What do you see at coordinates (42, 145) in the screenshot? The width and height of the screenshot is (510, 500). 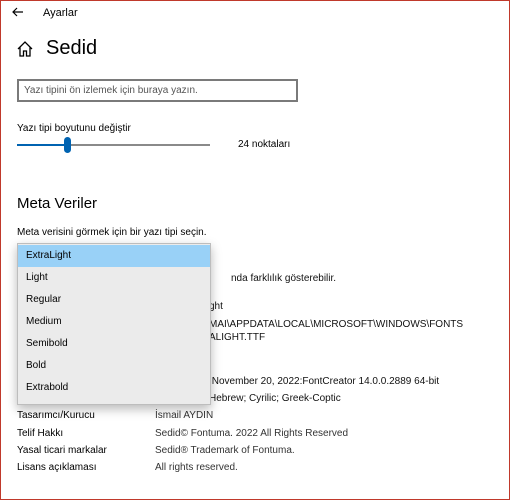 I see `slider-fill` at bounding box center [42, 145].